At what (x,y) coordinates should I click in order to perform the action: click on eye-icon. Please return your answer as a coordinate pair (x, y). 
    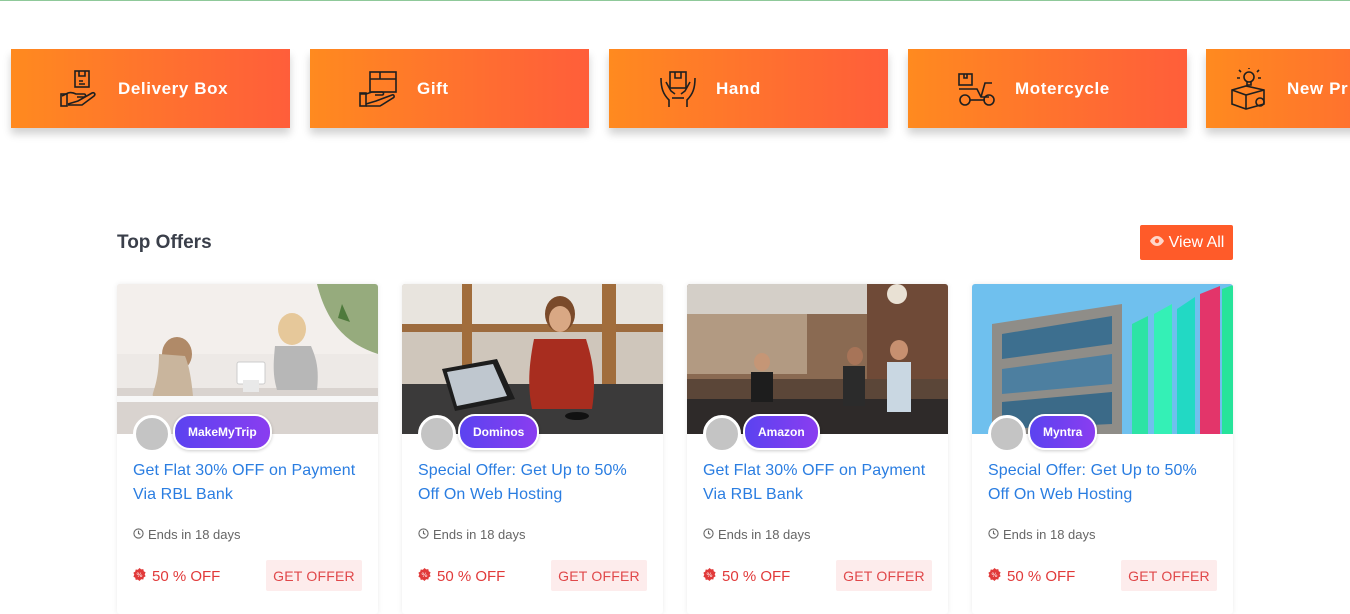
    Looking at the image, I should click on (1157, 243).